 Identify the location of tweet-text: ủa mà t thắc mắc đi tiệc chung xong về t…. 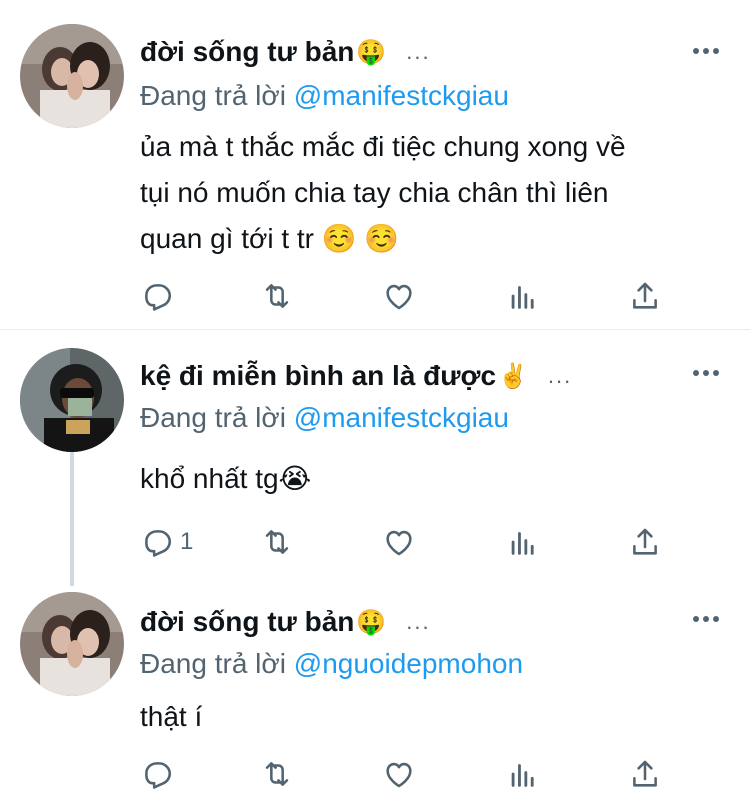
(430, 193).